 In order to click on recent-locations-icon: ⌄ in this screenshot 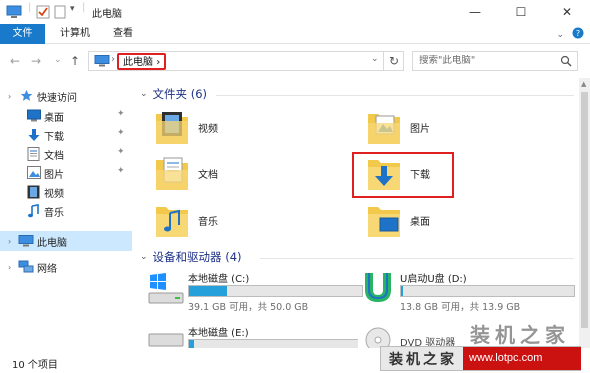, I will do `click(58, 60)`.